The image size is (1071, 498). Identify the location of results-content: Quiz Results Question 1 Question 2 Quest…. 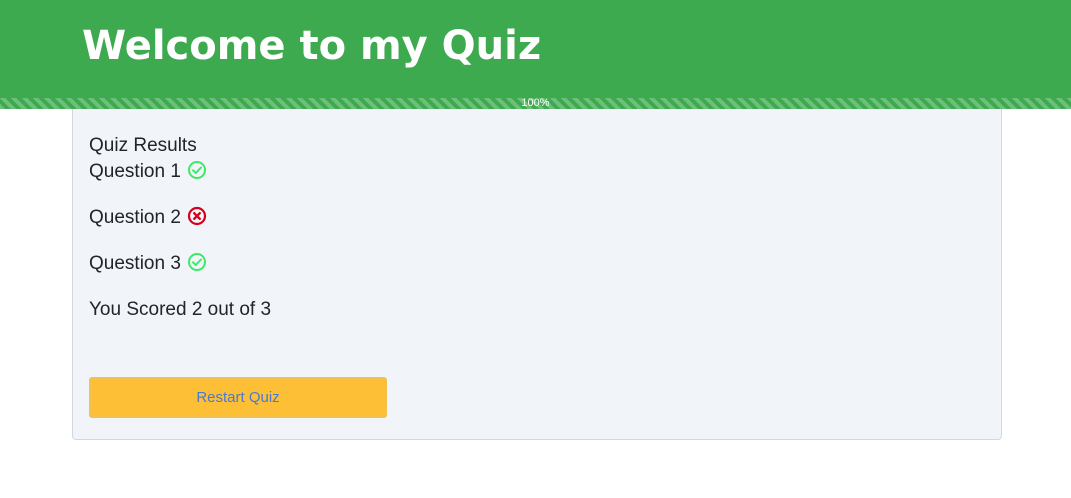
(180, 228).